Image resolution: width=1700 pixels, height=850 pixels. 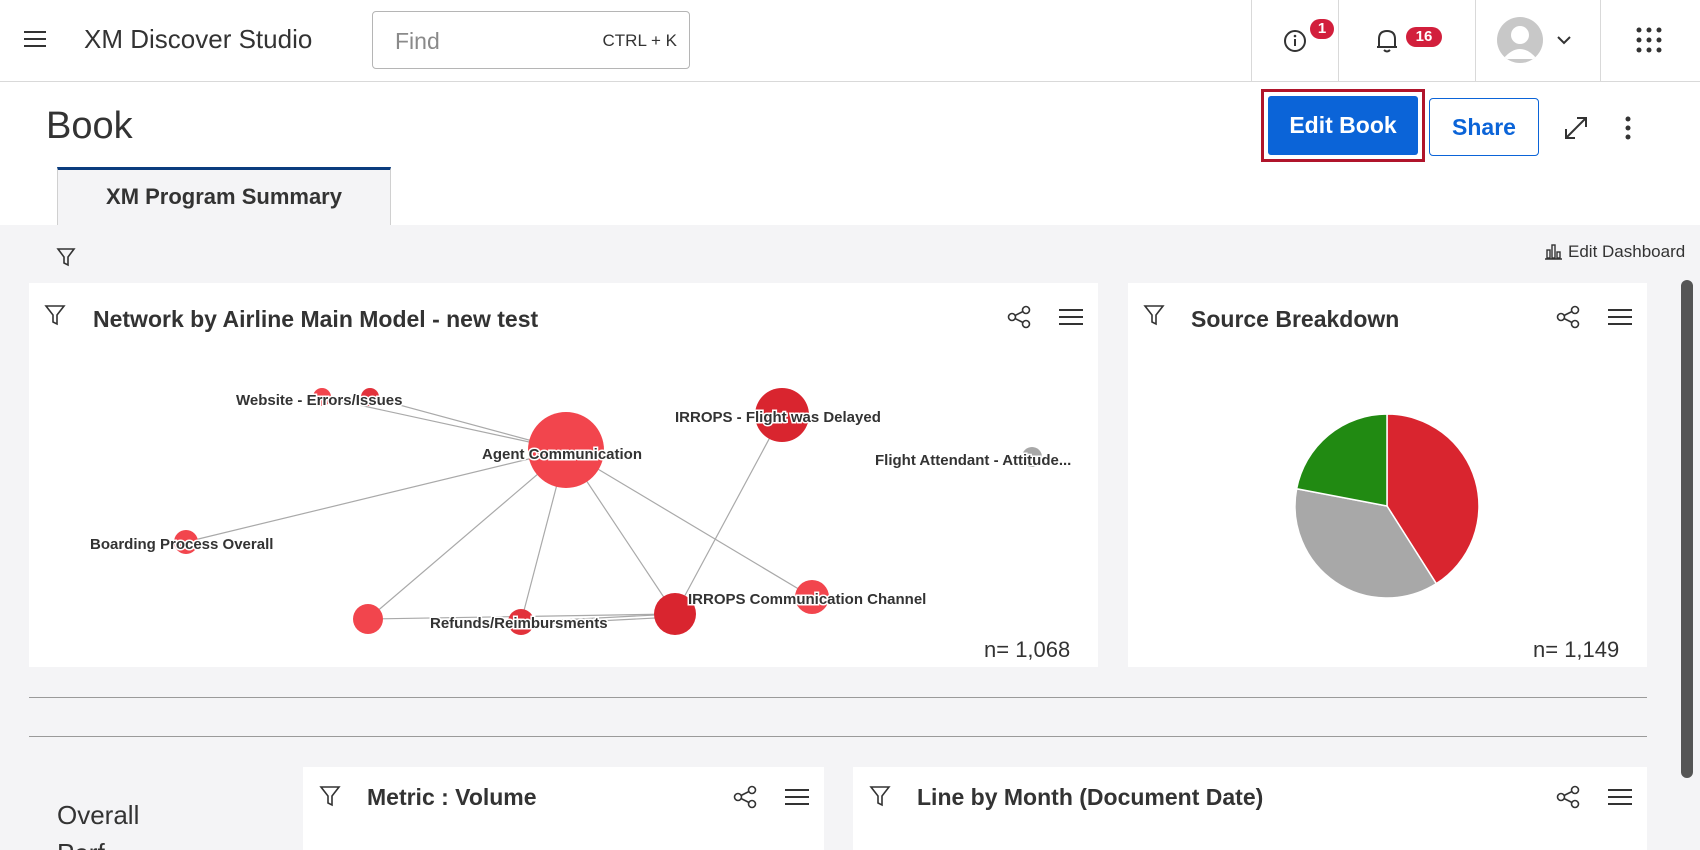 I want to click on search-input, so click(x=485, y=41).